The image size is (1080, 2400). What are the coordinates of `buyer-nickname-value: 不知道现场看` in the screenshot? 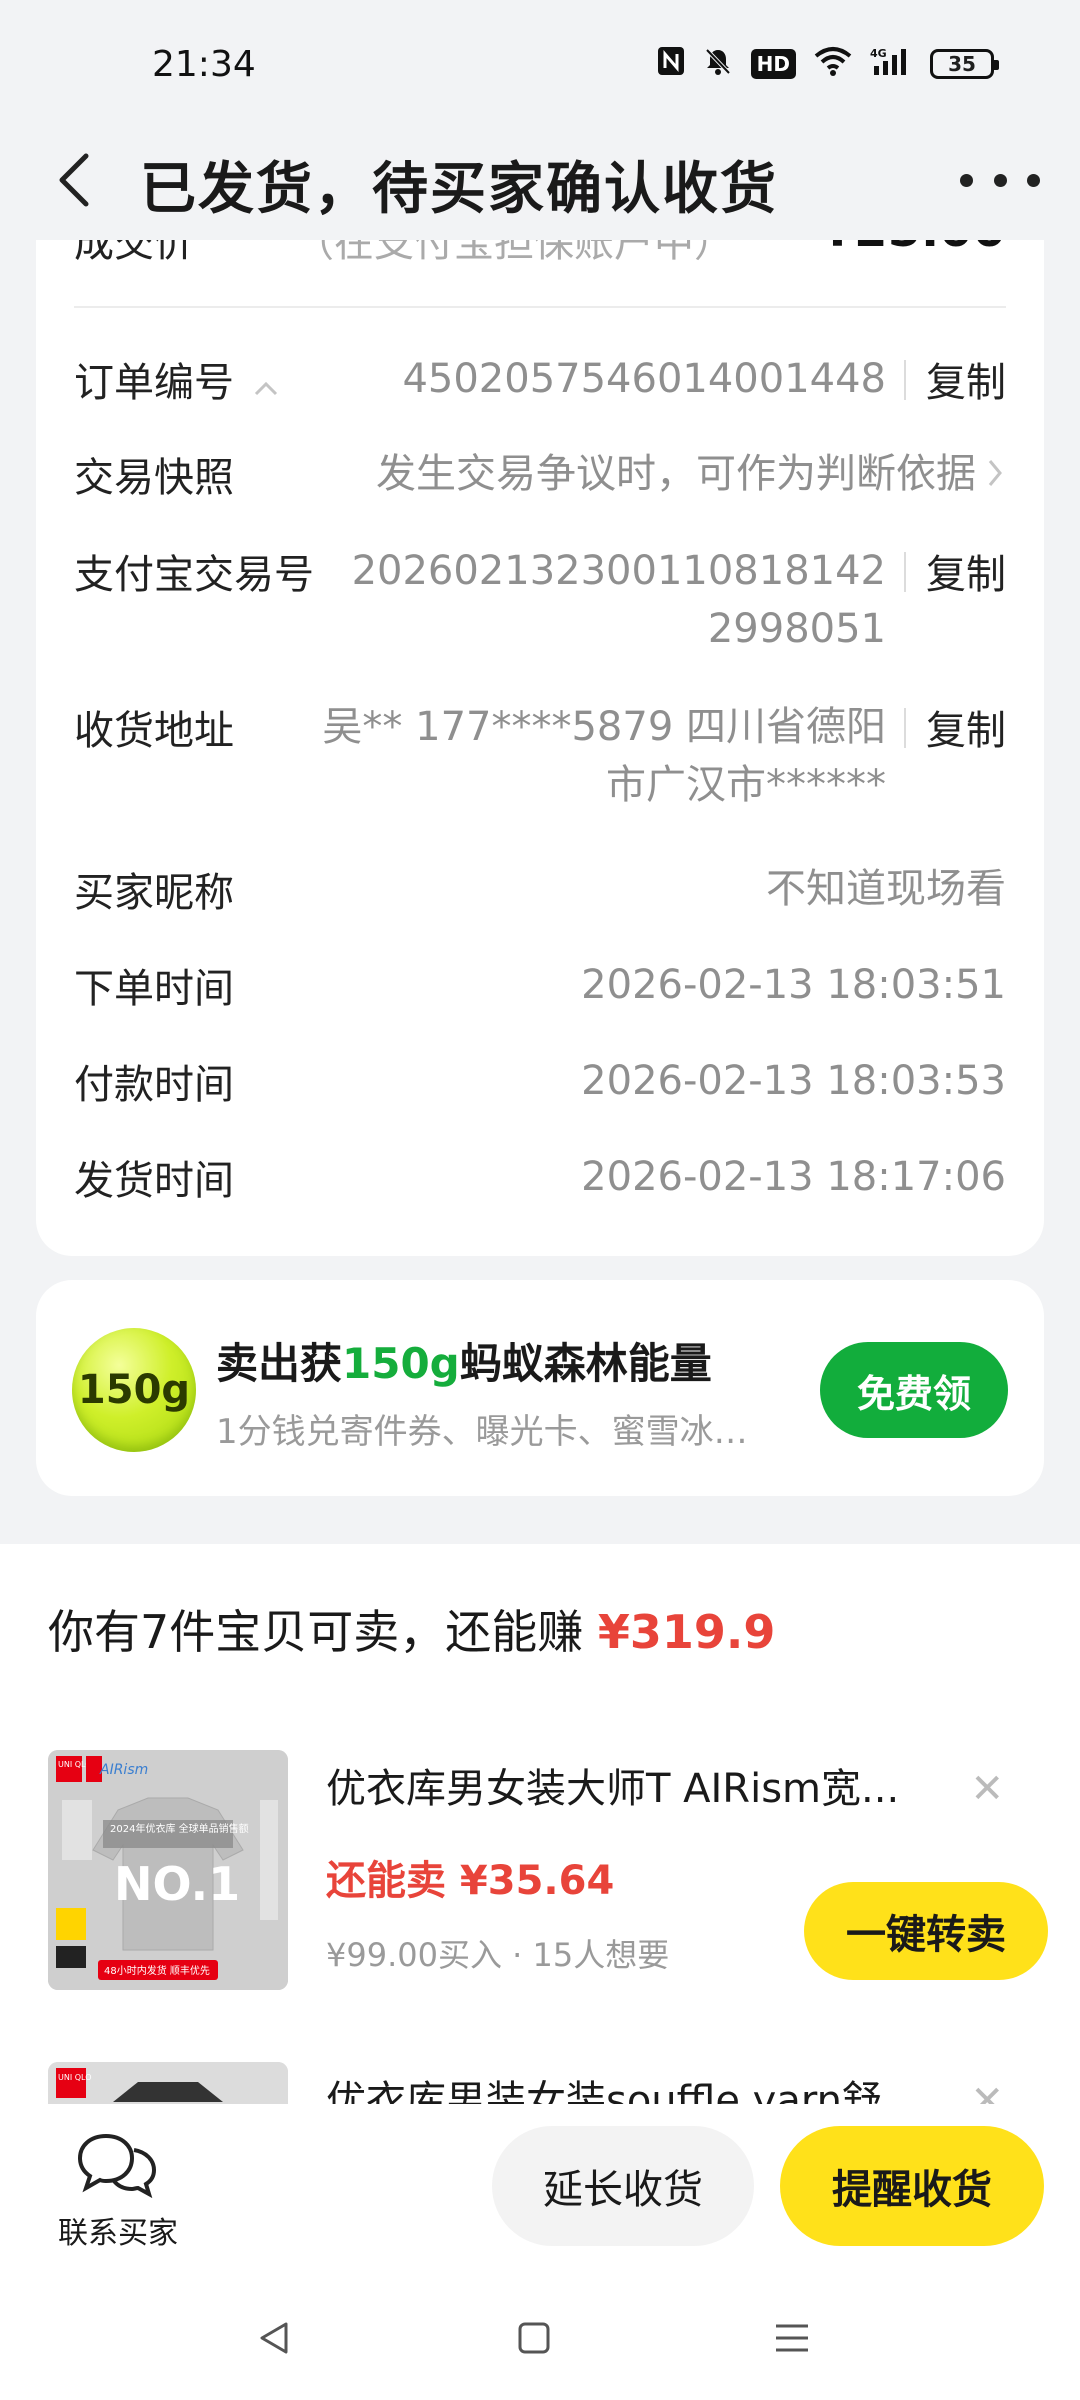 It's located at (886, 889).